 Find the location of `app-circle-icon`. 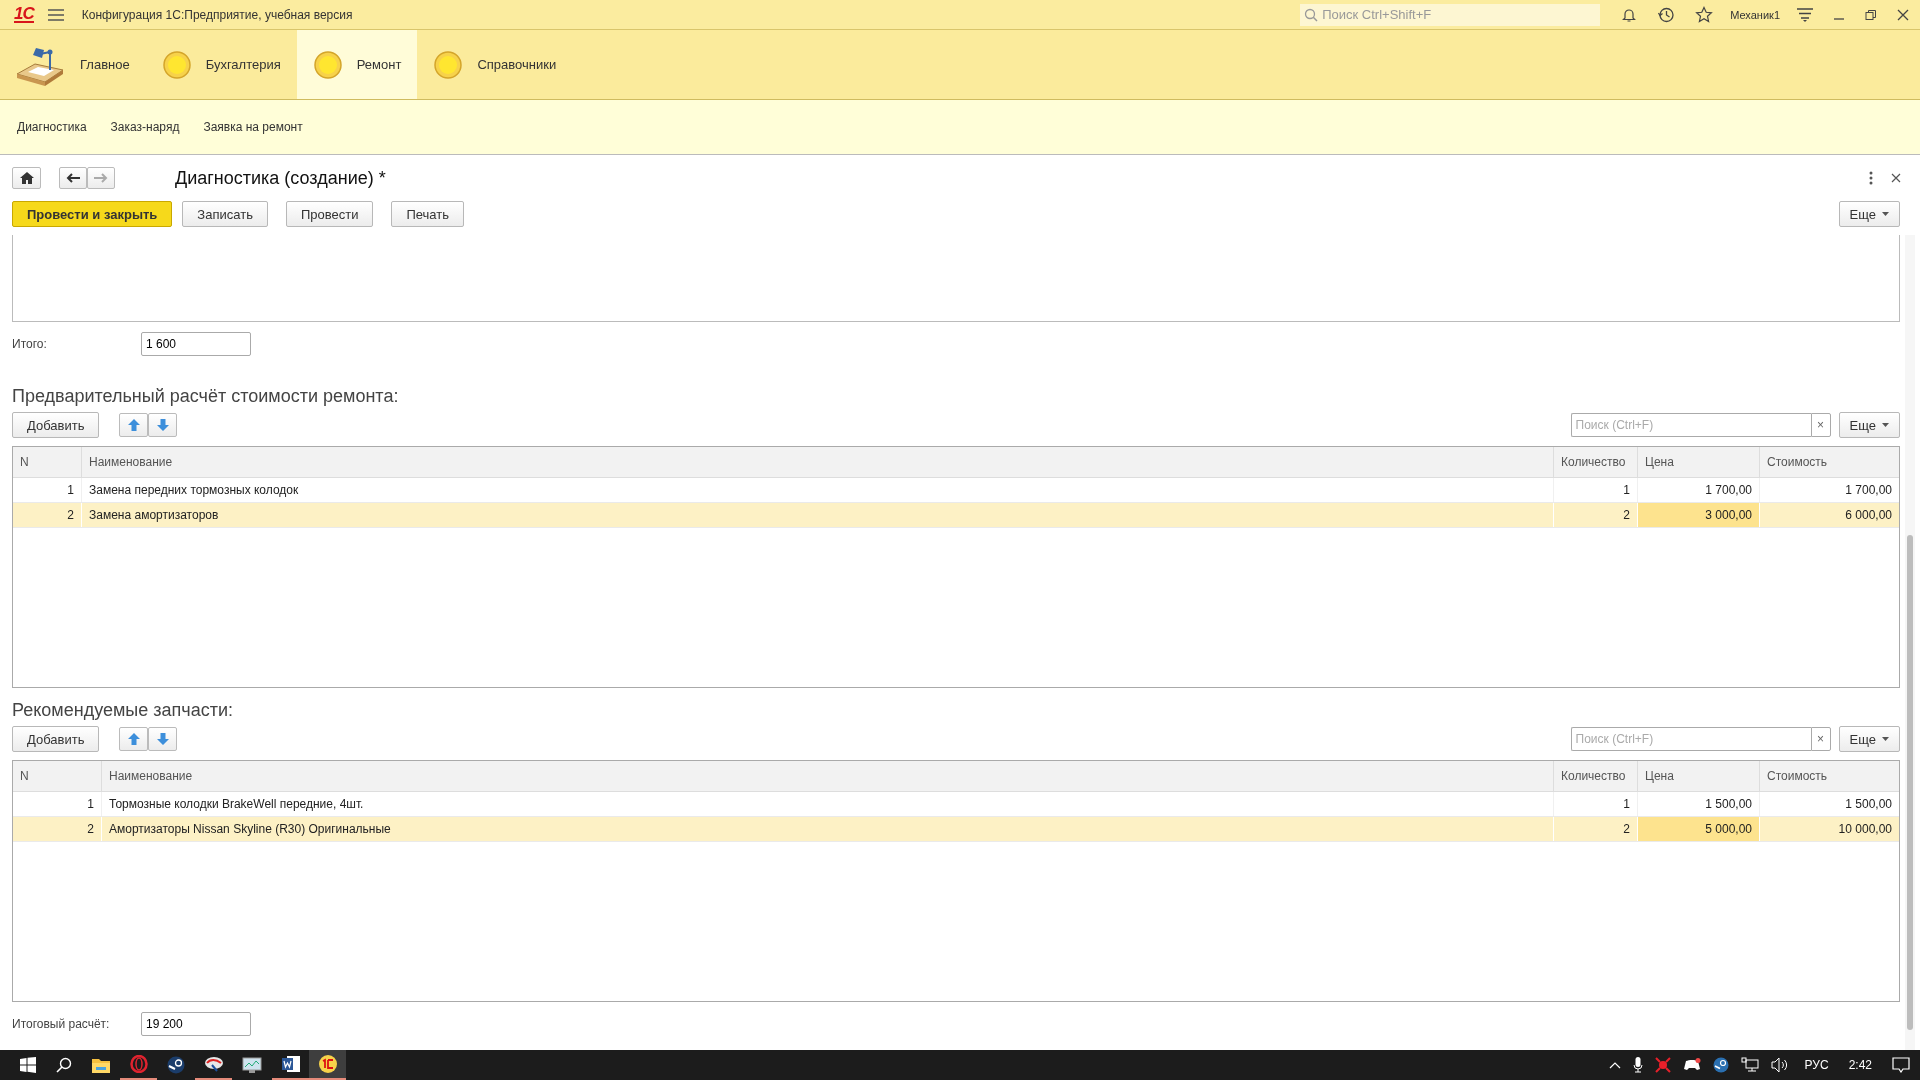

app-circle-icon is located at coordinates (327, 1064).